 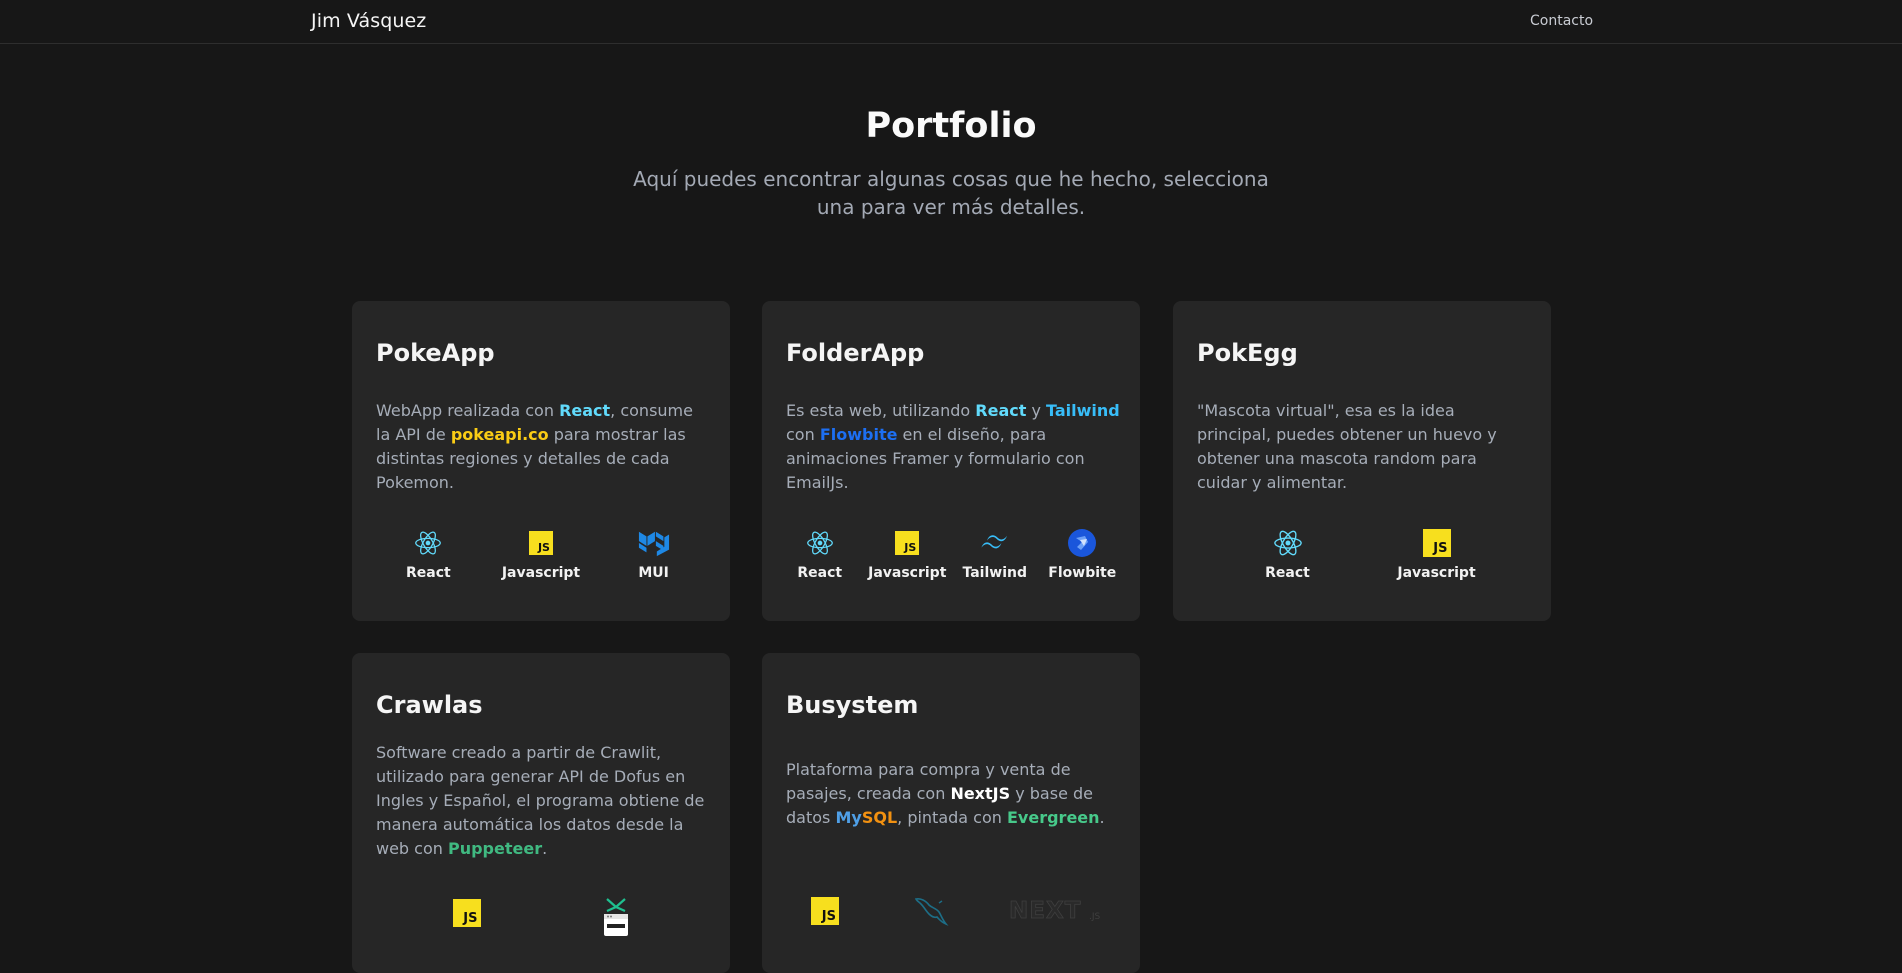 I want to click on tech-mysql, so click(x=931, y=911).